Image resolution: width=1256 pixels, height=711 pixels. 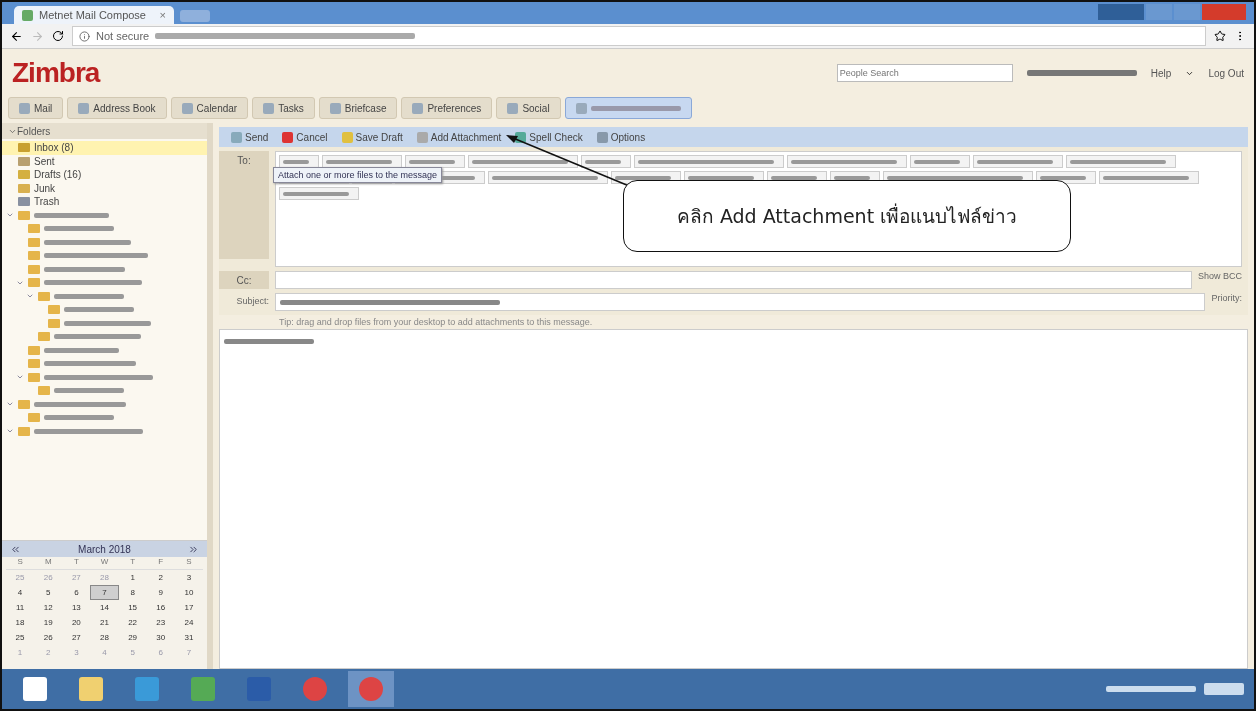 I want to click on folder-item: Inbox (8), so click(x=104, y=148).